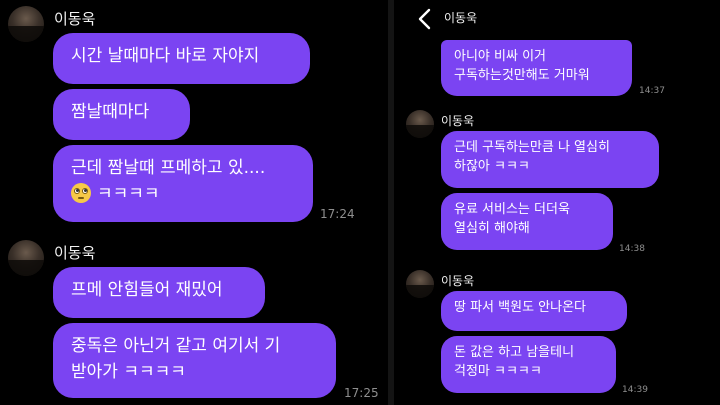 This screenshot has width=720, height=405. I want to click on message-bubble: 시간 날때마다 바로 자야지, so click(181, 58).